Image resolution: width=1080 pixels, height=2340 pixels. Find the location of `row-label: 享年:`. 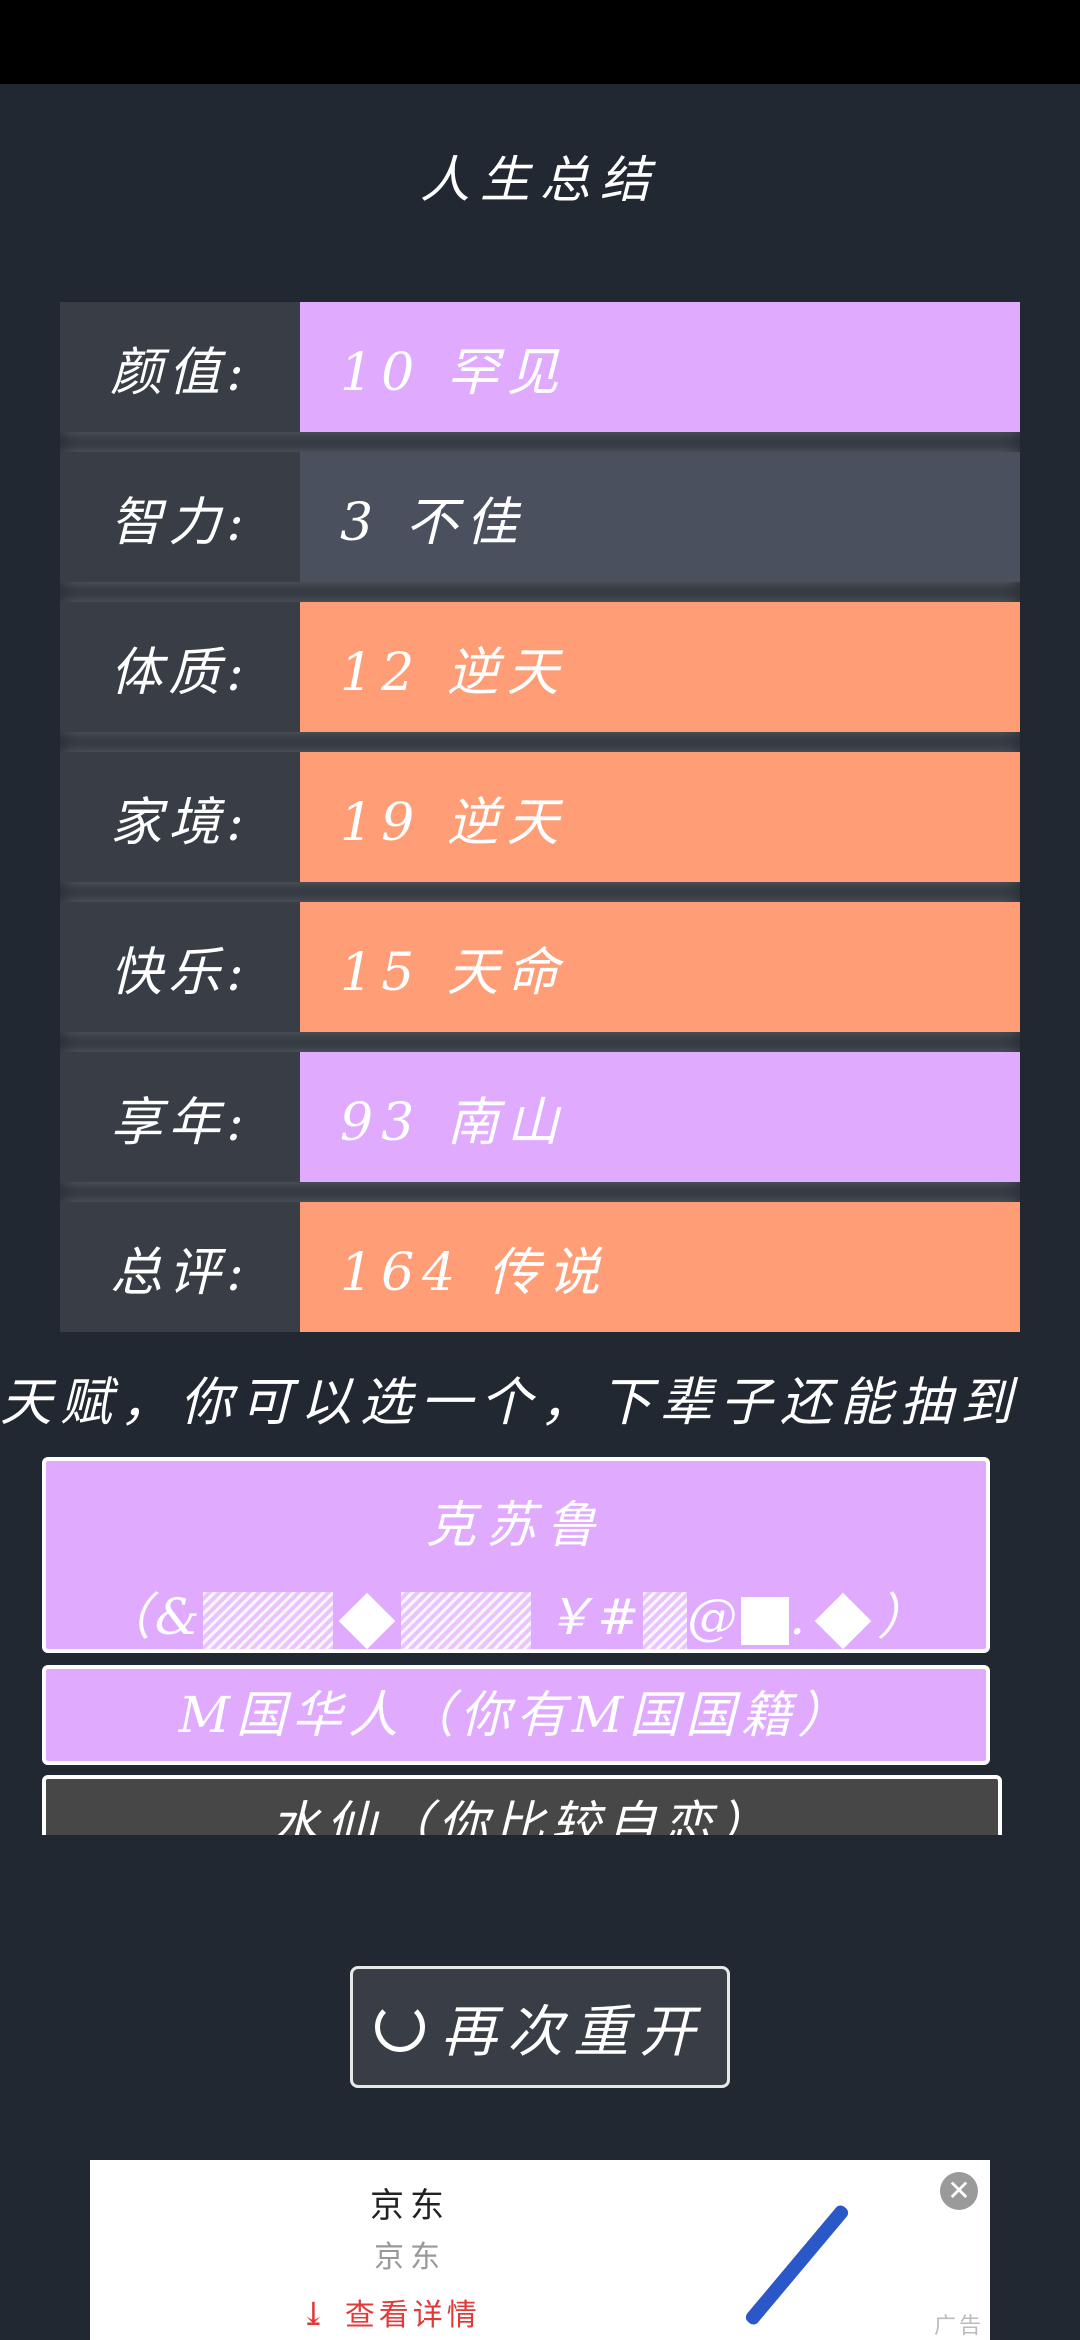

row-label: 享年: is located at coordinates (180, 1117).